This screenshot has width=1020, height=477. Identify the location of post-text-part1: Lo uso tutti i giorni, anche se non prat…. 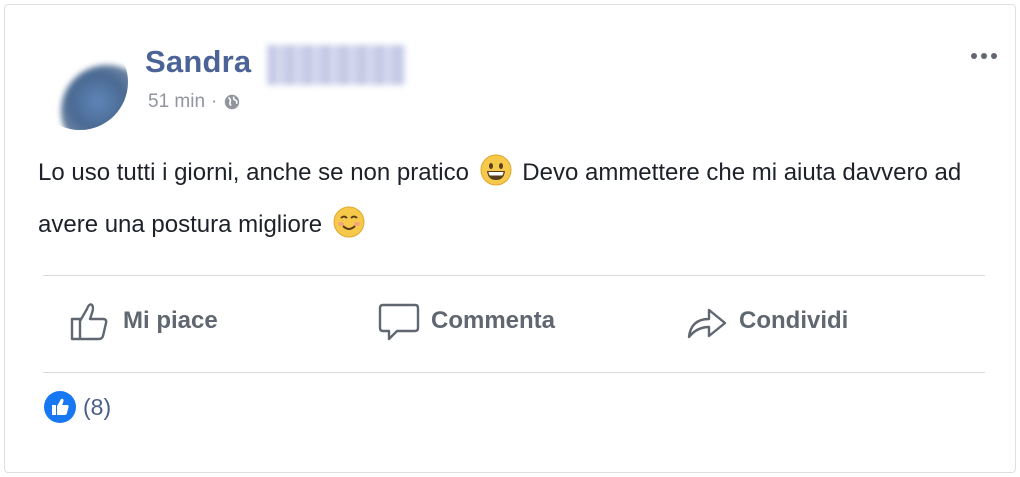
(253, 172).